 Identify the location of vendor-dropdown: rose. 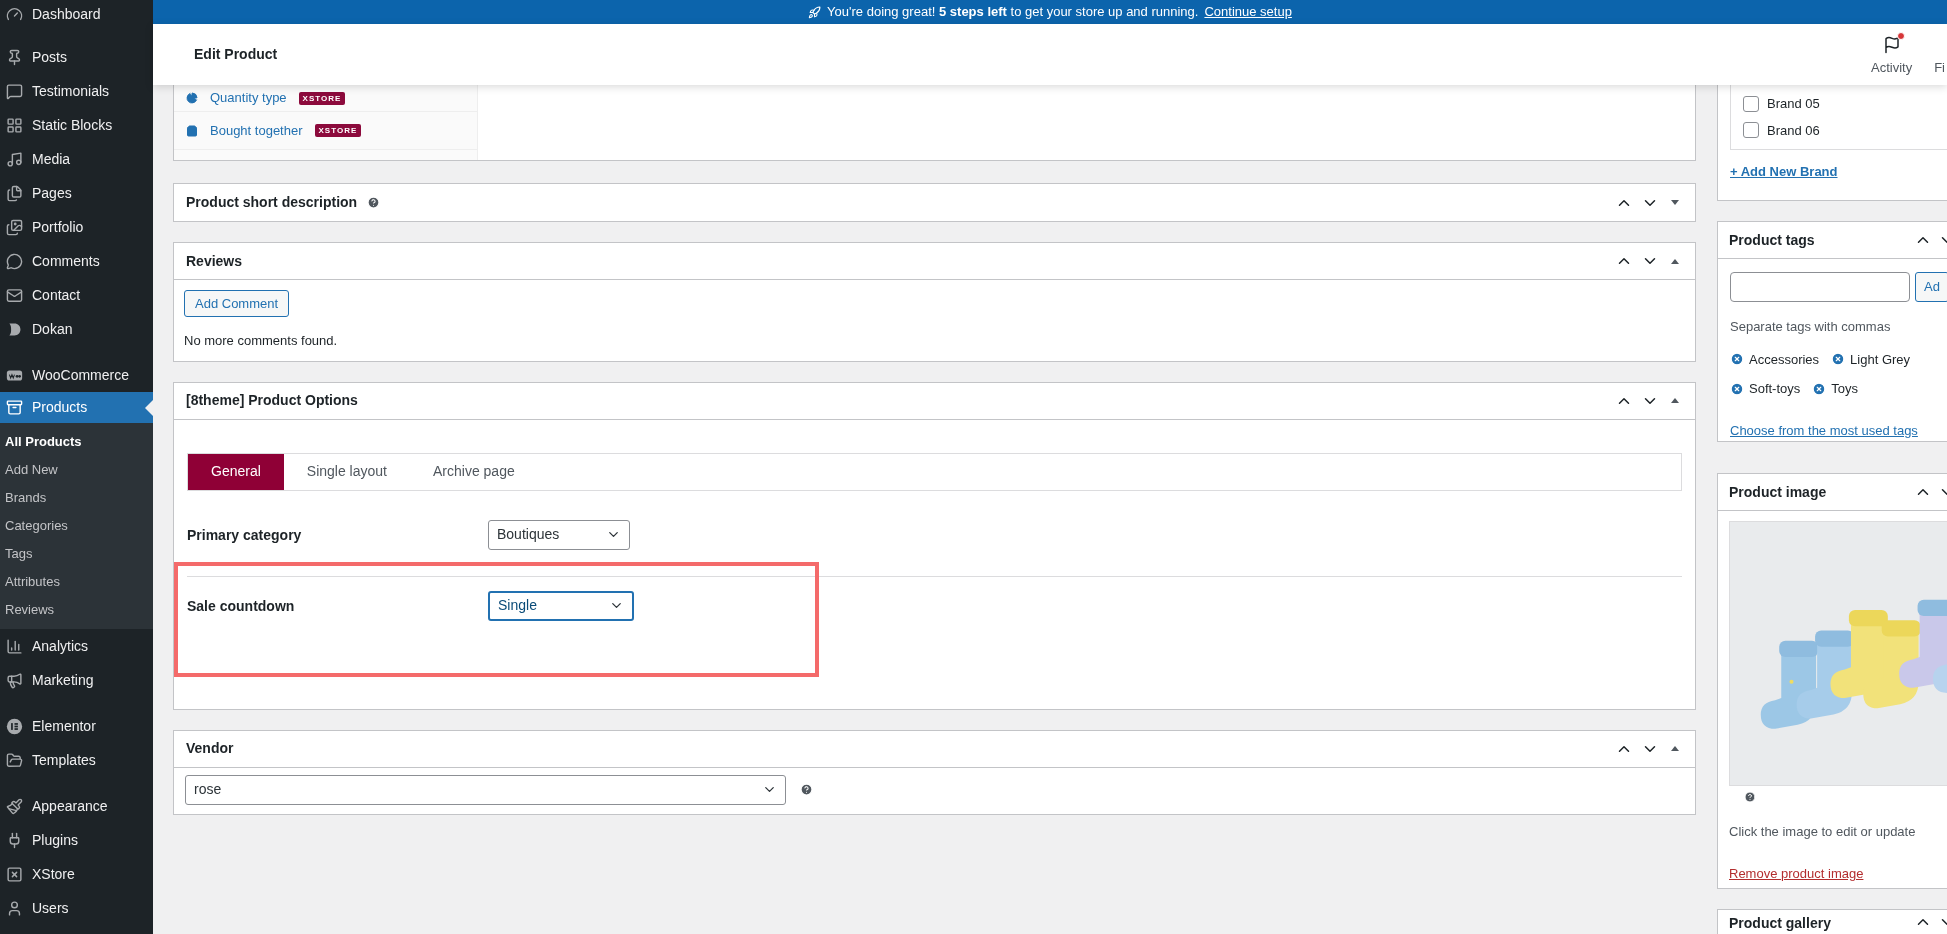
(485, 789).